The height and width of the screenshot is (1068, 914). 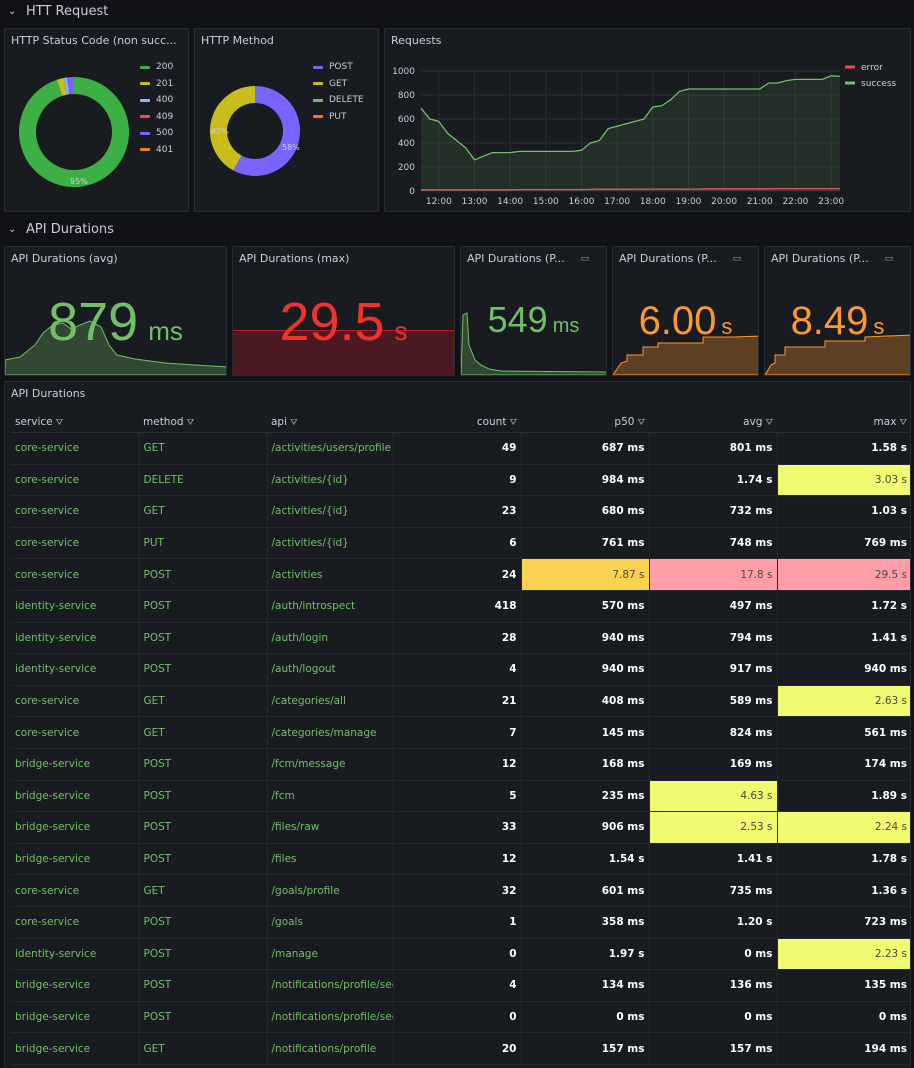 What do you see at coordinates (843, 827) in the screenshot?
I see `table-cell-max: 2.24 s` at bounding box center [843, 827].